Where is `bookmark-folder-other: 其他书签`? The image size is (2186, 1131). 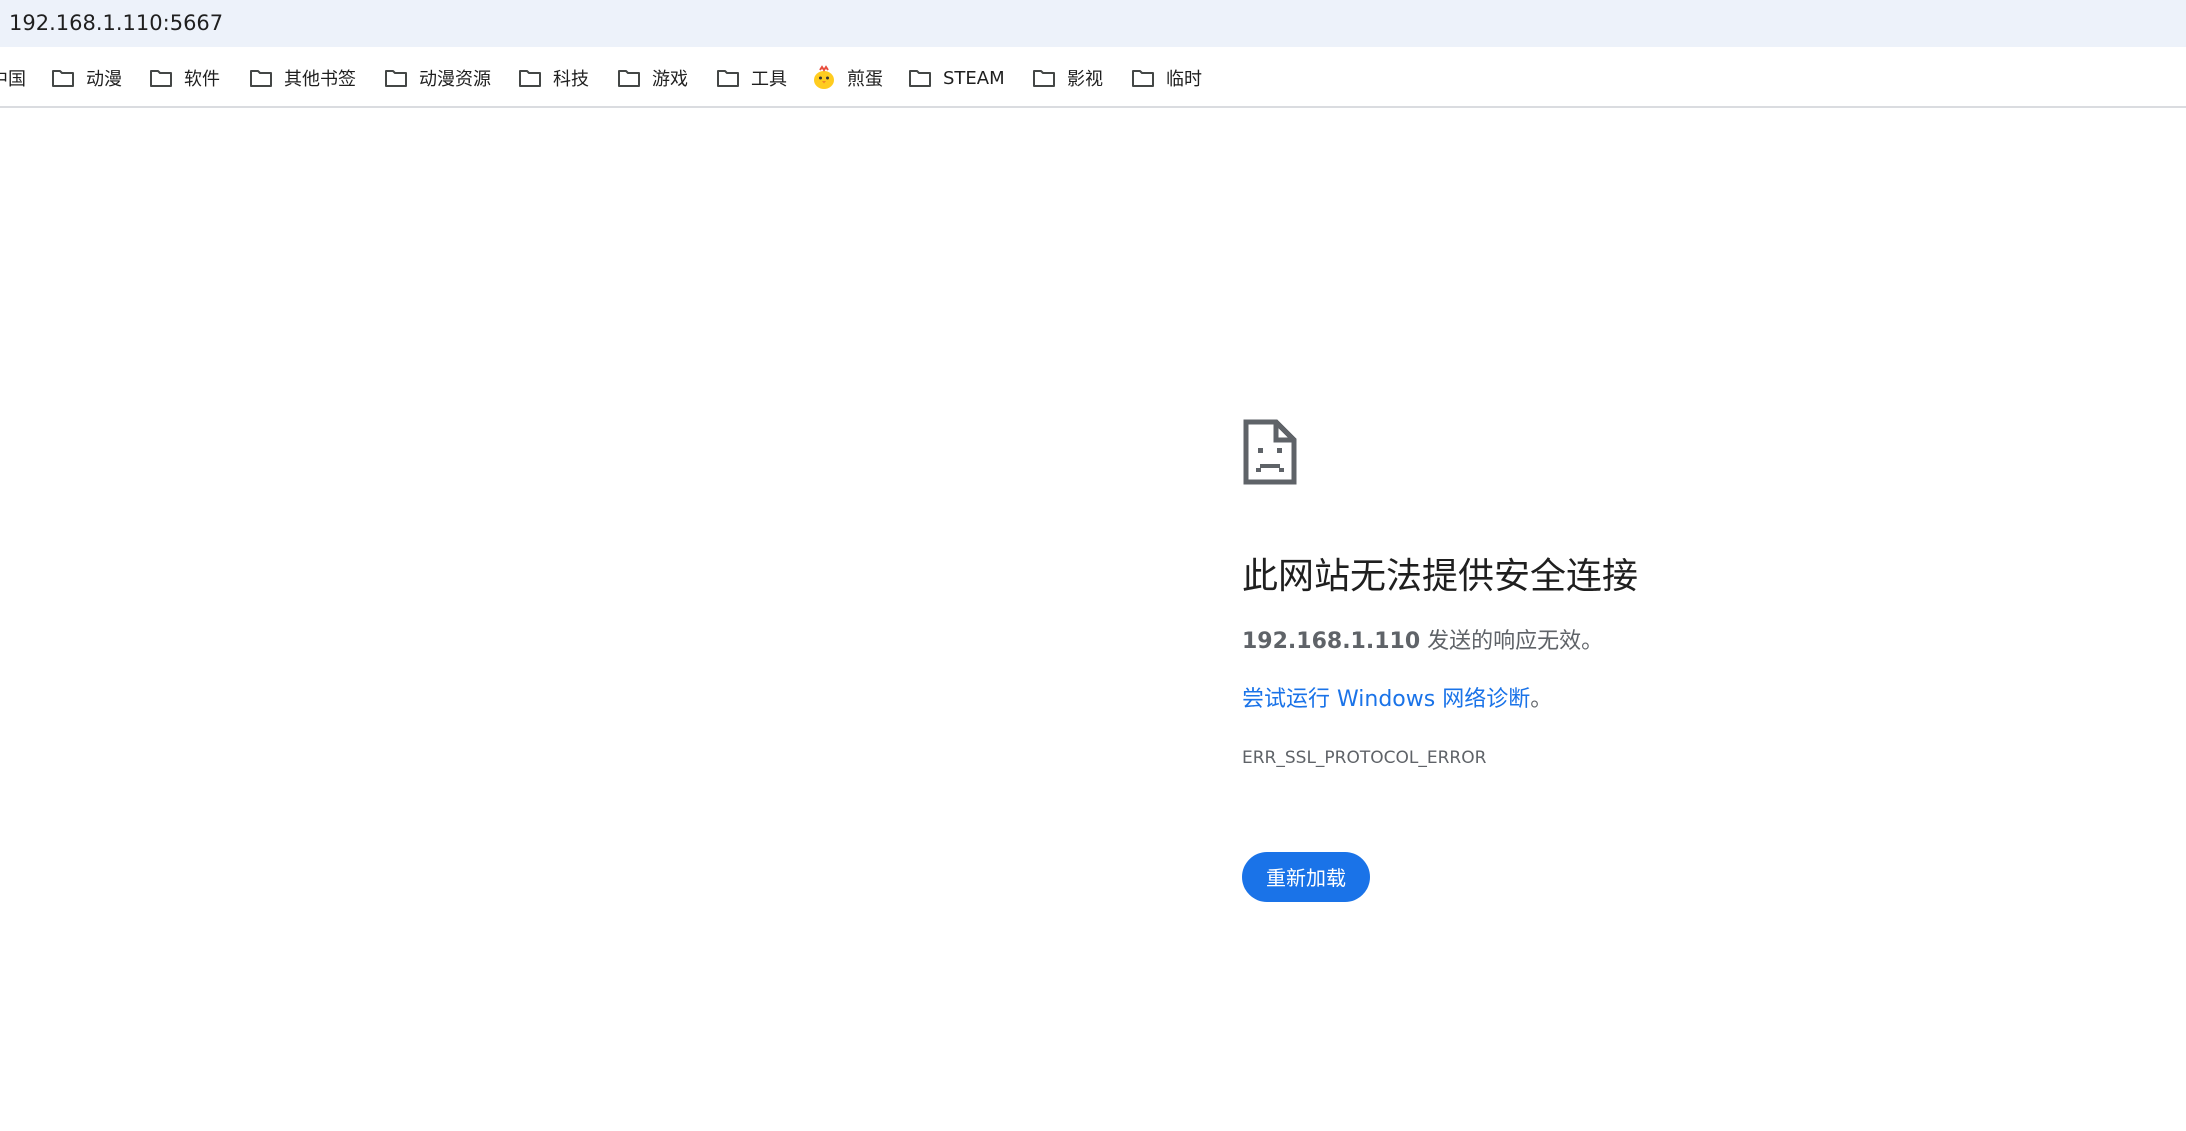
bookmark-folder-other: 其他书签 is located at coordinates (302, 78).